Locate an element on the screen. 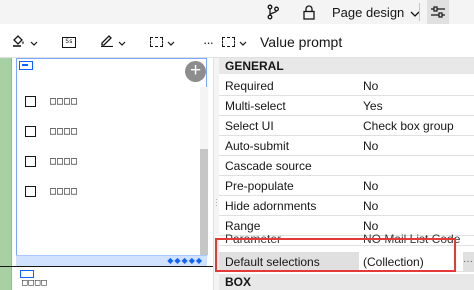  property-row: Parameter NO Mail List Code is located at coordinates (346, 239).